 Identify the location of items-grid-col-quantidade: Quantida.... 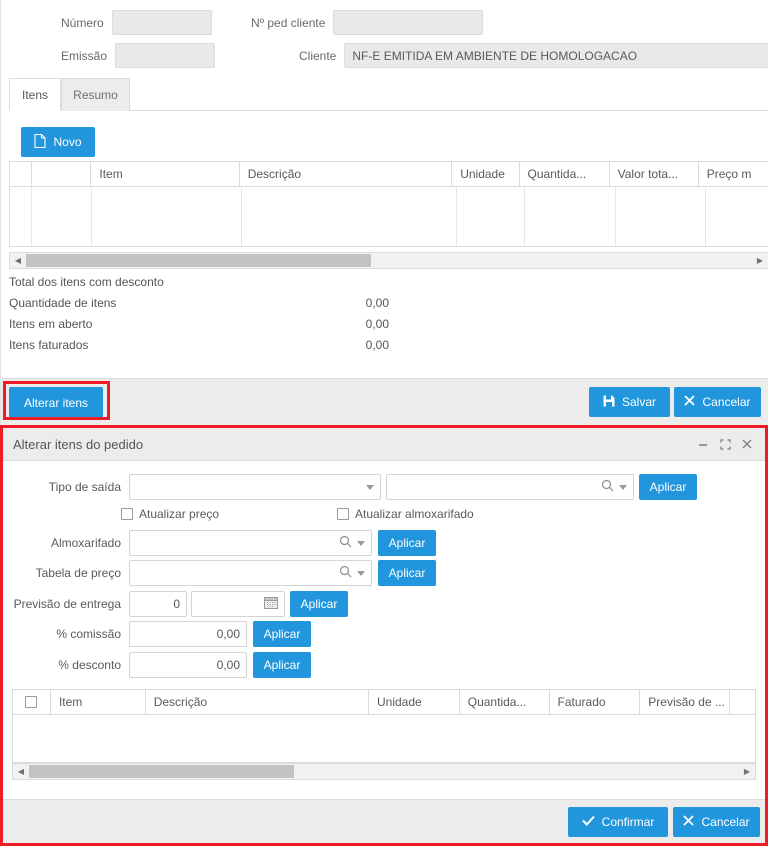
(565, 174).